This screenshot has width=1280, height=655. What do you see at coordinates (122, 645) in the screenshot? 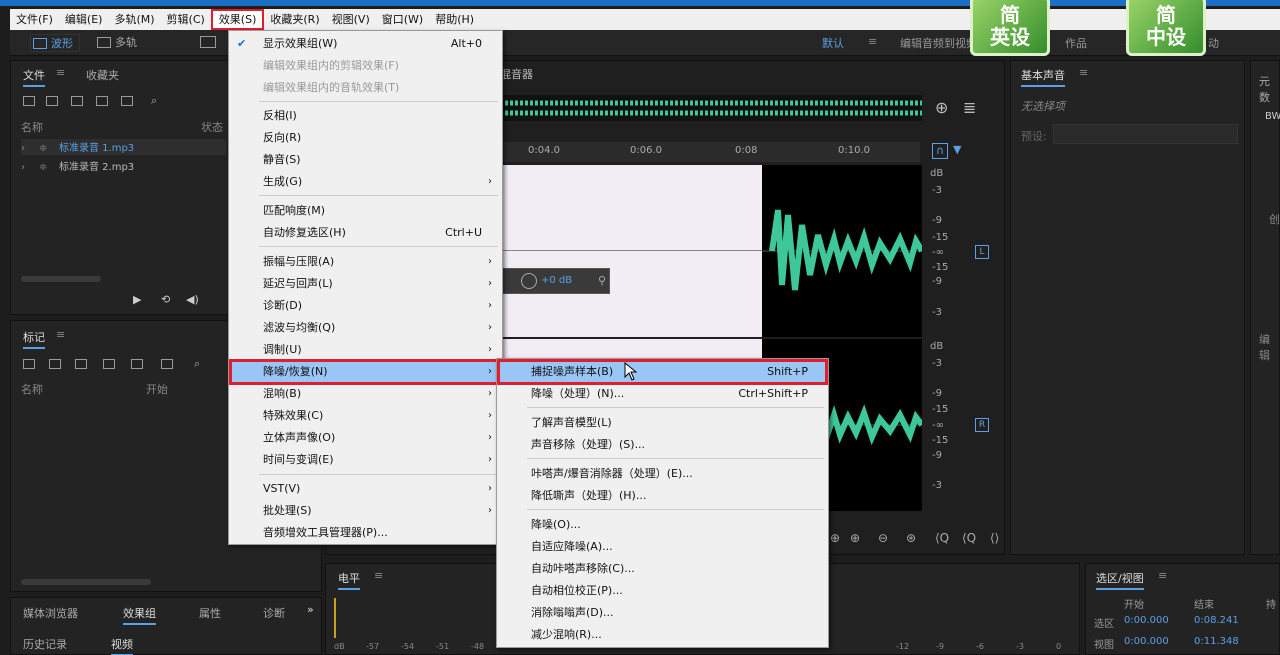
I see `tab-video: 视频` at bounding box center [122, 645].